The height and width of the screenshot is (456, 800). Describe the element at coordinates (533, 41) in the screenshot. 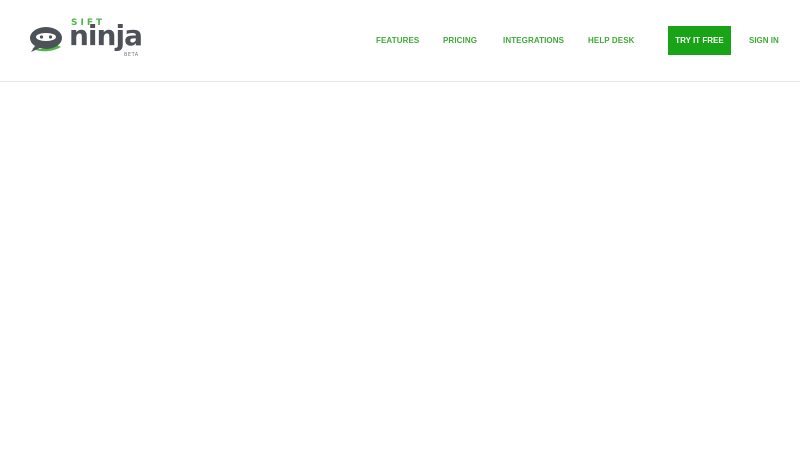

I see `nav-integrations-link: INTEGRATIONS` at that location.